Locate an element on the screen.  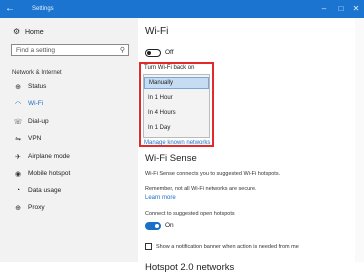
search-icon: ⚲ is located at coordinates (122, 50).